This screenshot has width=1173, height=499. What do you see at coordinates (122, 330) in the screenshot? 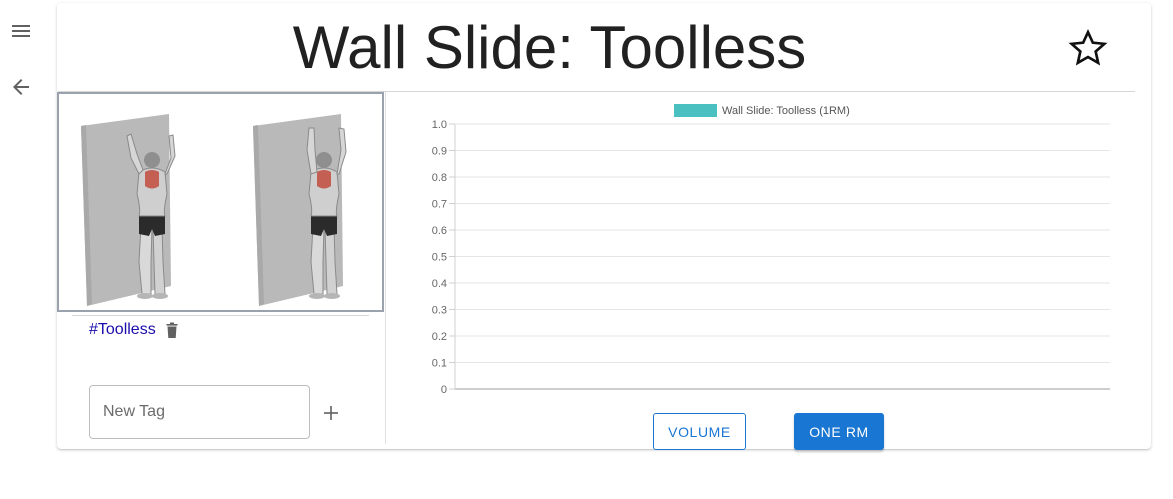
I see `tag-toolless: #Toolless` at bounding box center [122, 330].